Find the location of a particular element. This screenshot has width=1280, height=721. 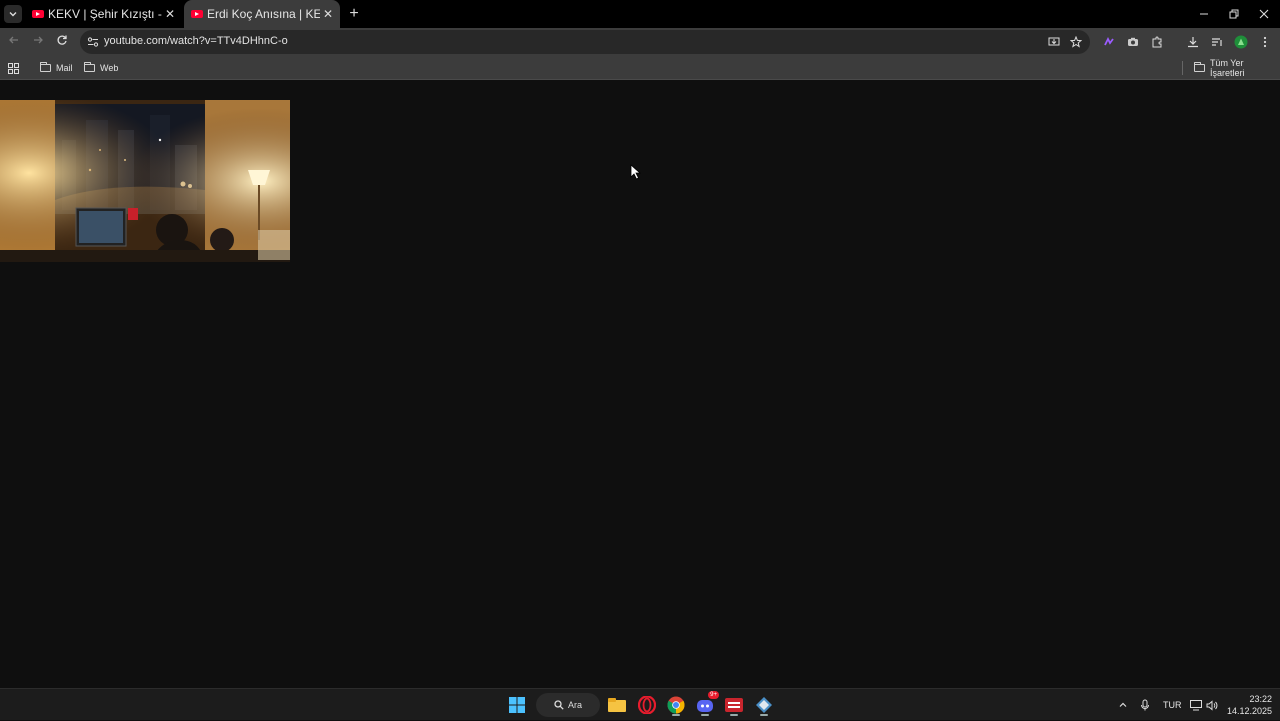

media-queue-icon is located at coordinates (1217, 42).